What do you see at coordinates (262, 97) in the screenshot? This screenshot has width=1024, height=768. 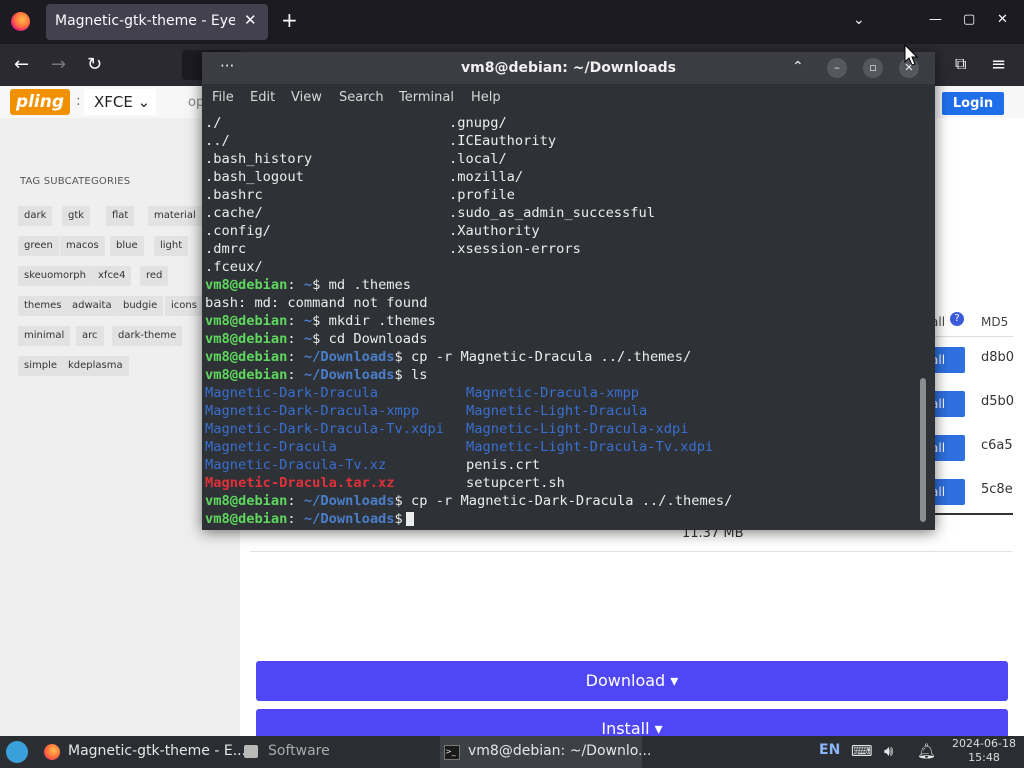 I see `menu-edit: Edit` at bounding box center [262, 97].